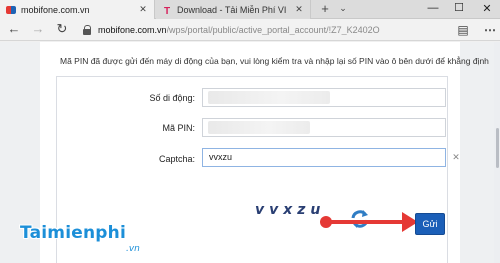 This screenshot has width=500, height=263. I want to click on taimienphi-watermark-logo: Taimienphi .vn, so click(76, 240).